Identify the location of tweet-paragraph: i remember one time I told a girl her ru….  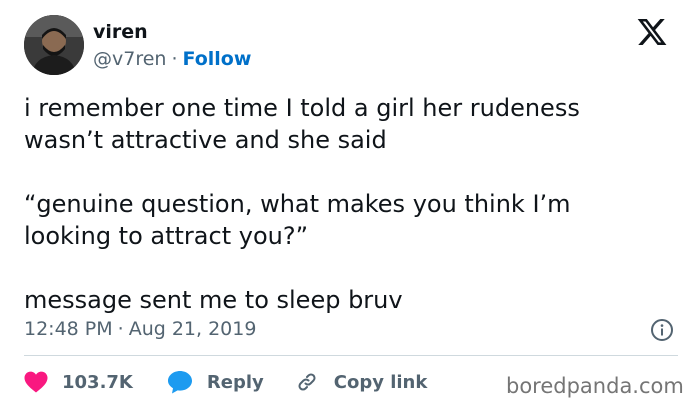
(302, 124).